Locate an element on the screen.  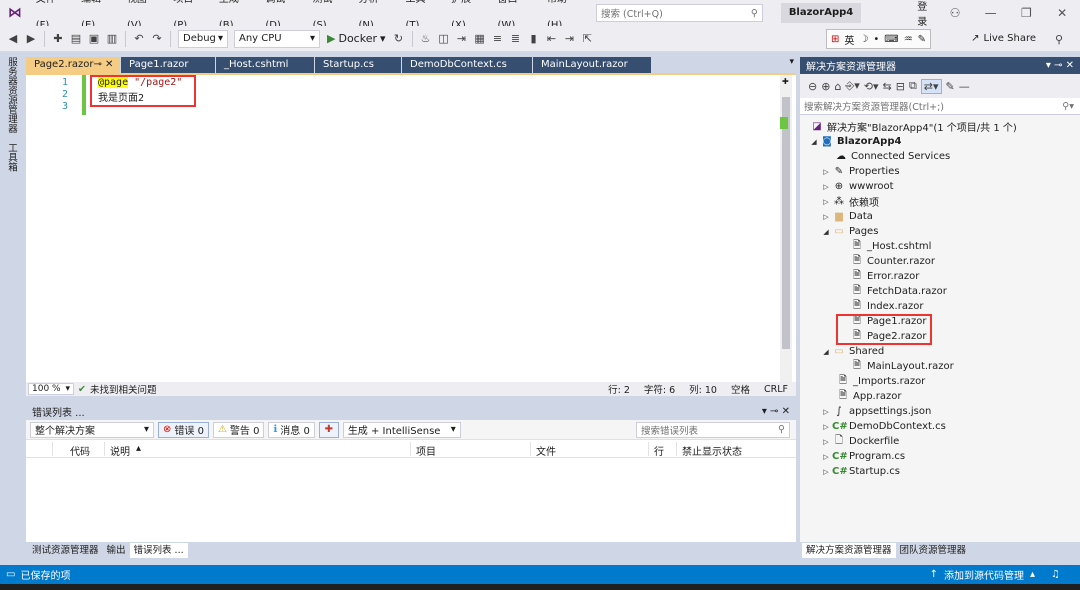
browser-link-icon: ◫ is located at coordinates (444, 39).